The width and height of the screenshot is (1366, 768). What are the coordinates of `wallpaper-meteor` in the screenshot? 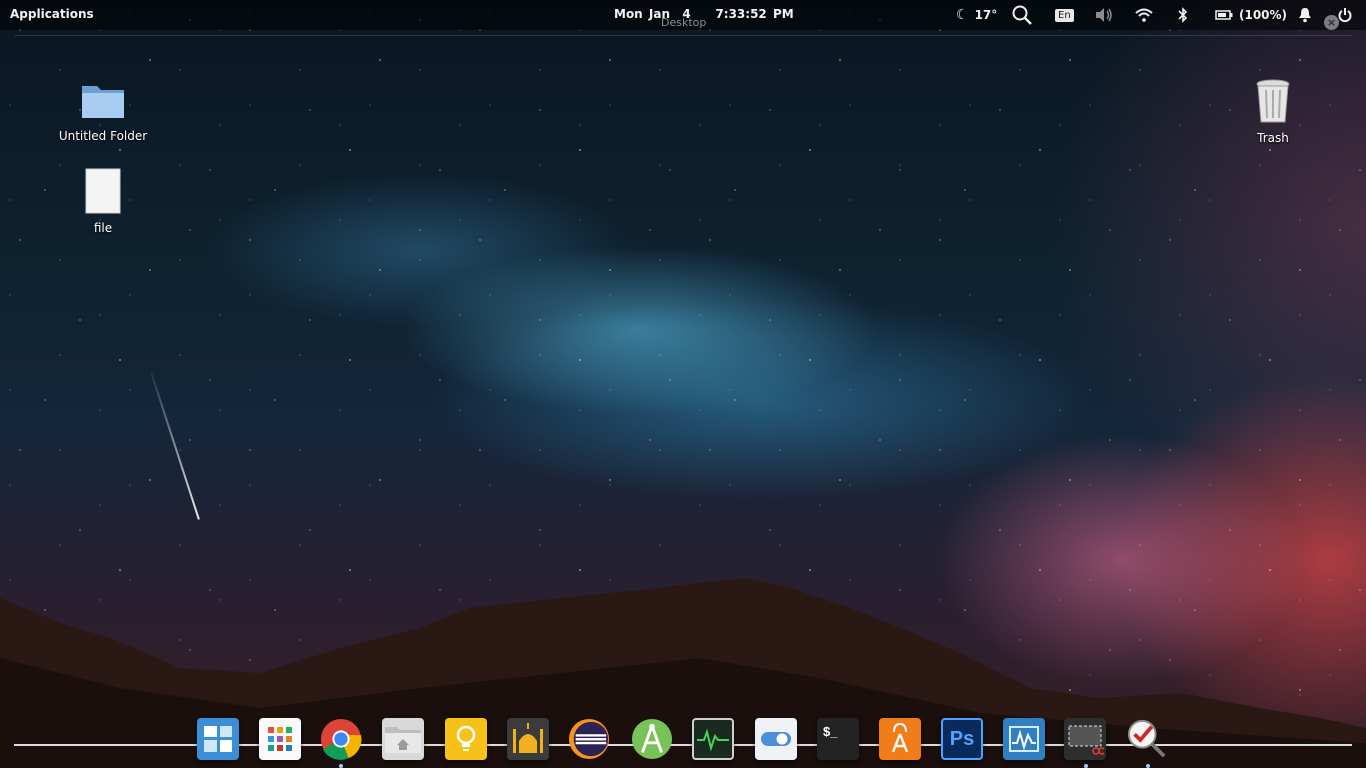 It's located at (175, 445).